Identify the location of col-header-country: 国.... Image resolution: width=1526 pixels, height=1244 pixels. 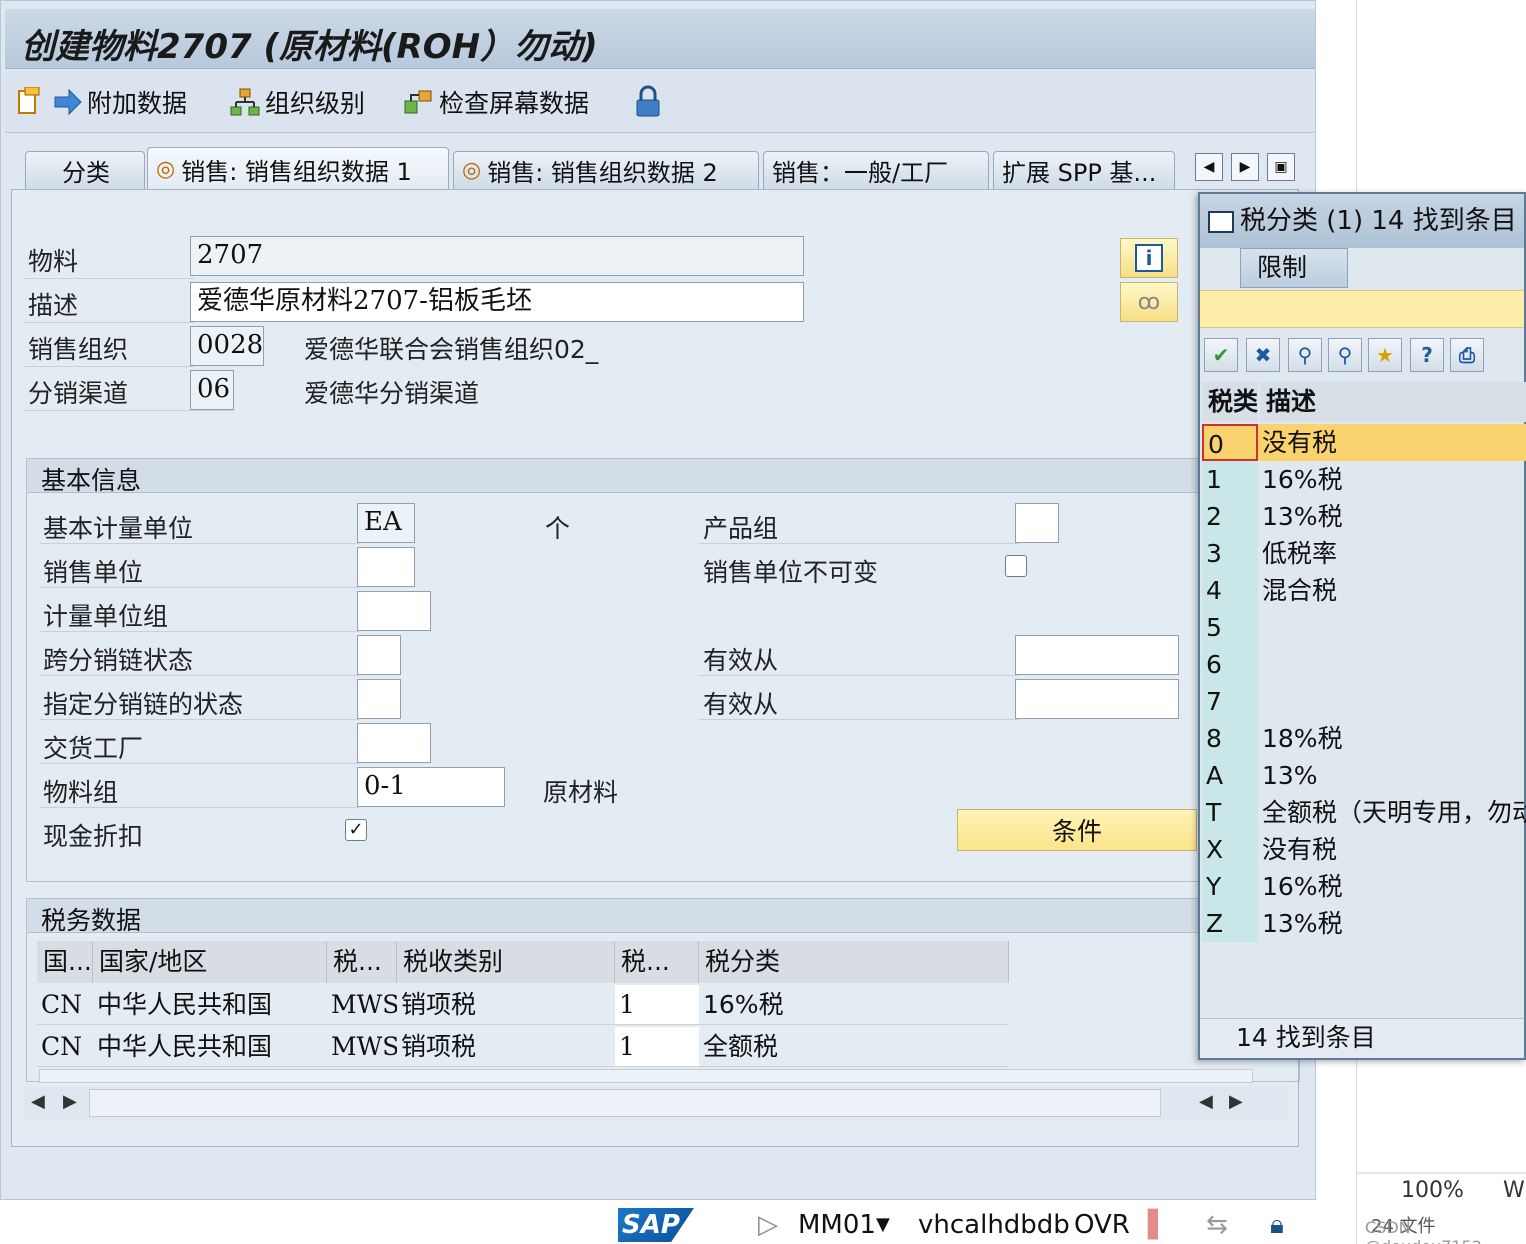
(65, 962).